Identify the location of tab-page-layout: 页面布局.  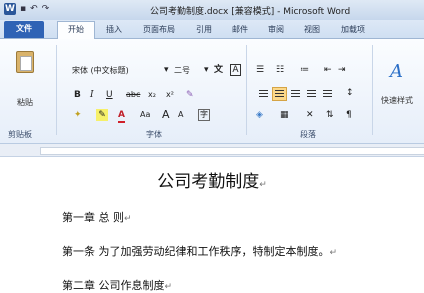
(159, 30).